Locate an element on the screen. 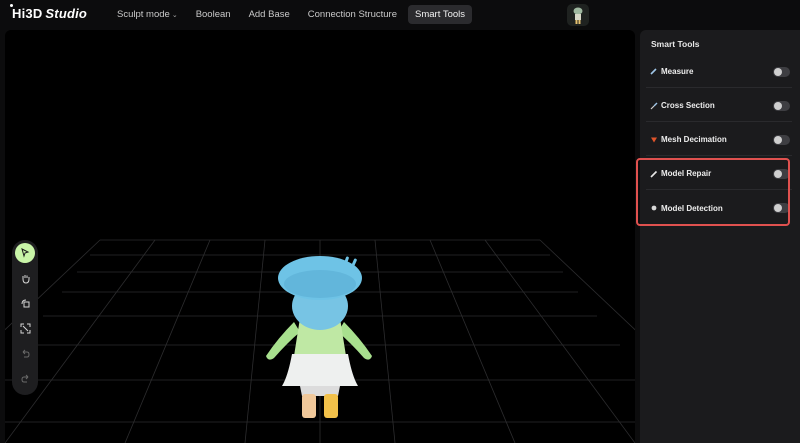 This screenshot has height=443, width=800. panel-title: Smart Tools is located at coordinates (675, 44).